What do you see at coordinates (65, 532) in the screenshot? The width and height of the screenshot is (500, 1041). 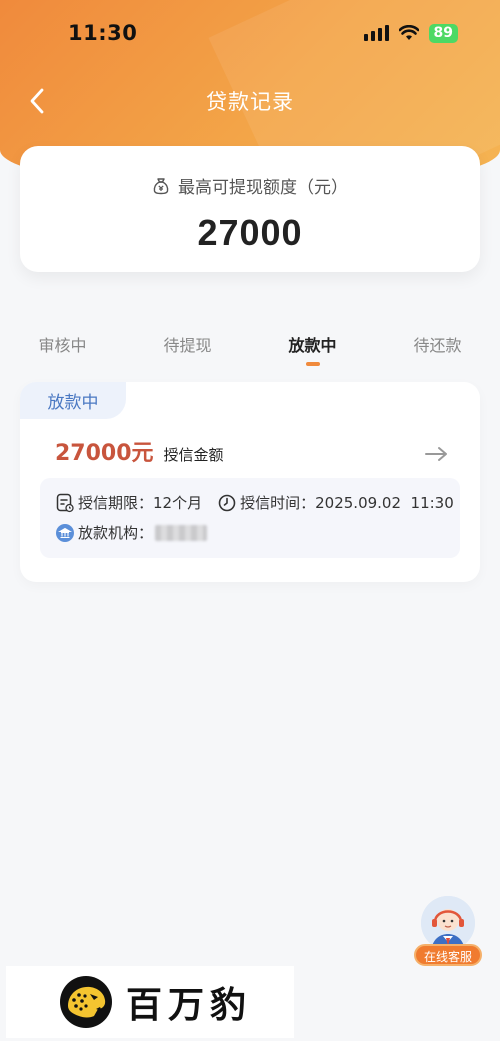 I see `bank-icon` at bounding box center [65, 532].